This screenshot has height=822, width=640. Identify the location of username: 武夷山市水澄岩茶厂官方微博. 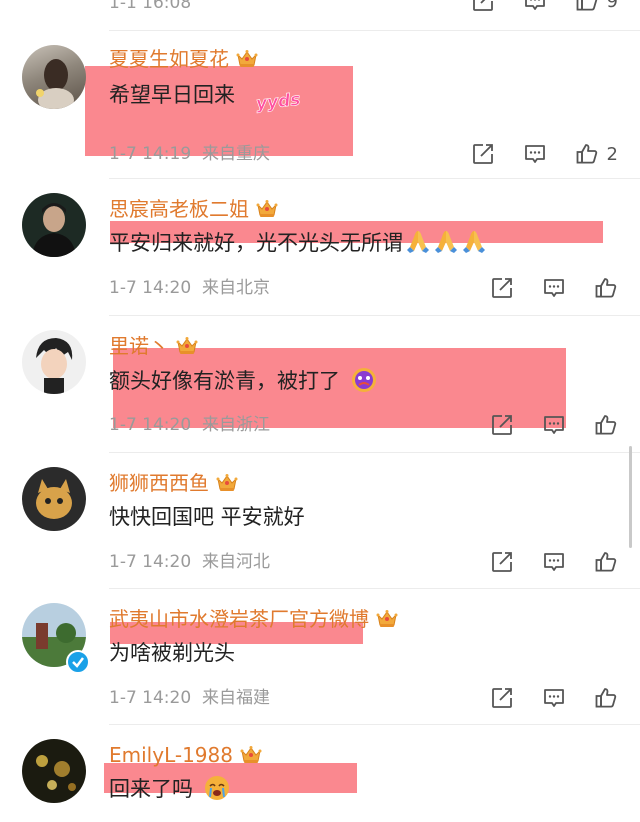
(254, 619).